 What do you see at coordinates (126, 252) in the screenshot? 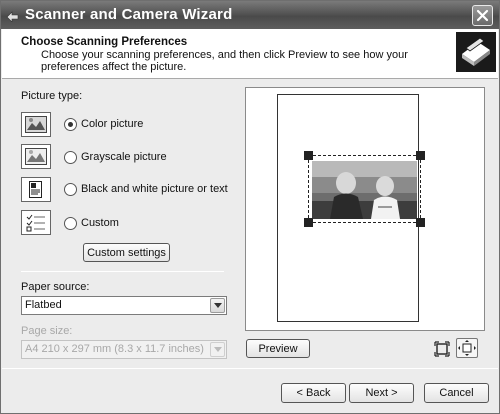
I see `custom-settings-button: Custom settings` at bounding box center [126, 252].